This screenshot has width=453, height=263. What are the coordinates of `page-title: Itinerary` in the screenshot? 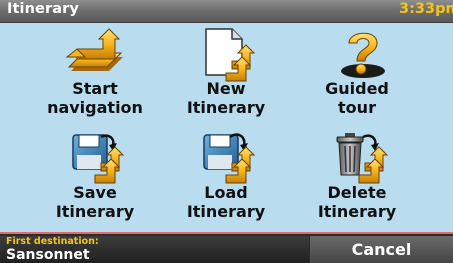 It's located at (43, 9).